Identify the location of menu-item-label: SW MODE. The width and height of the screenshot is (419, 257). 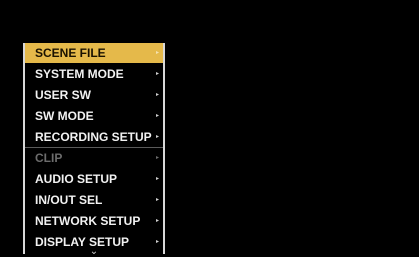
(64, 116).